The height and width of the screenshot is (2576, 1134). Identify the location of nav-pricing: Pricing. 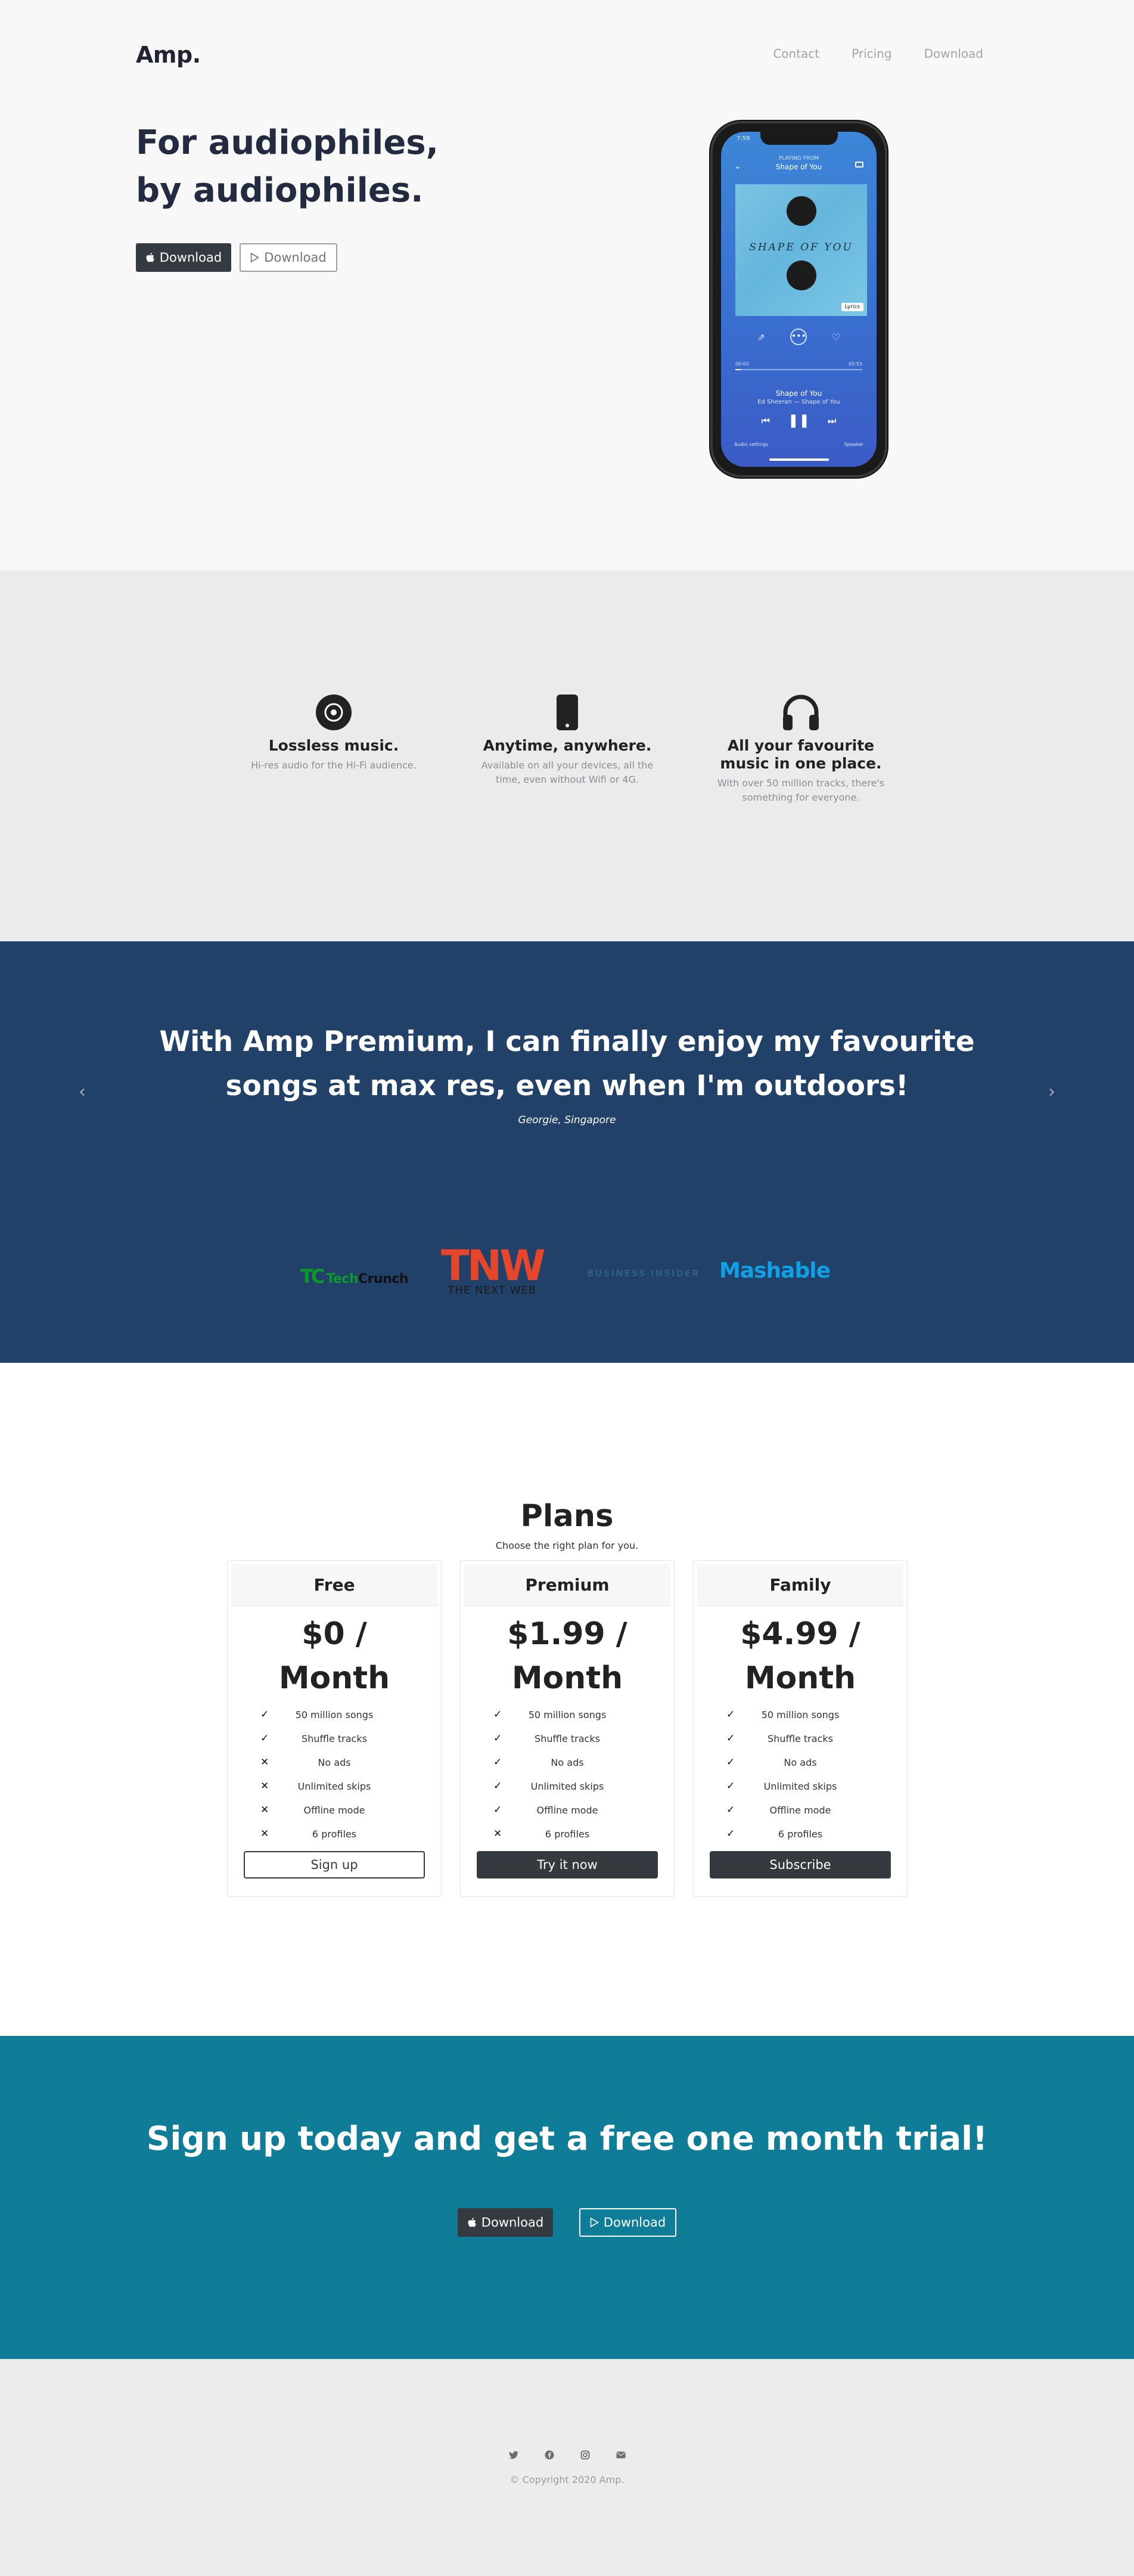
(871, 54).